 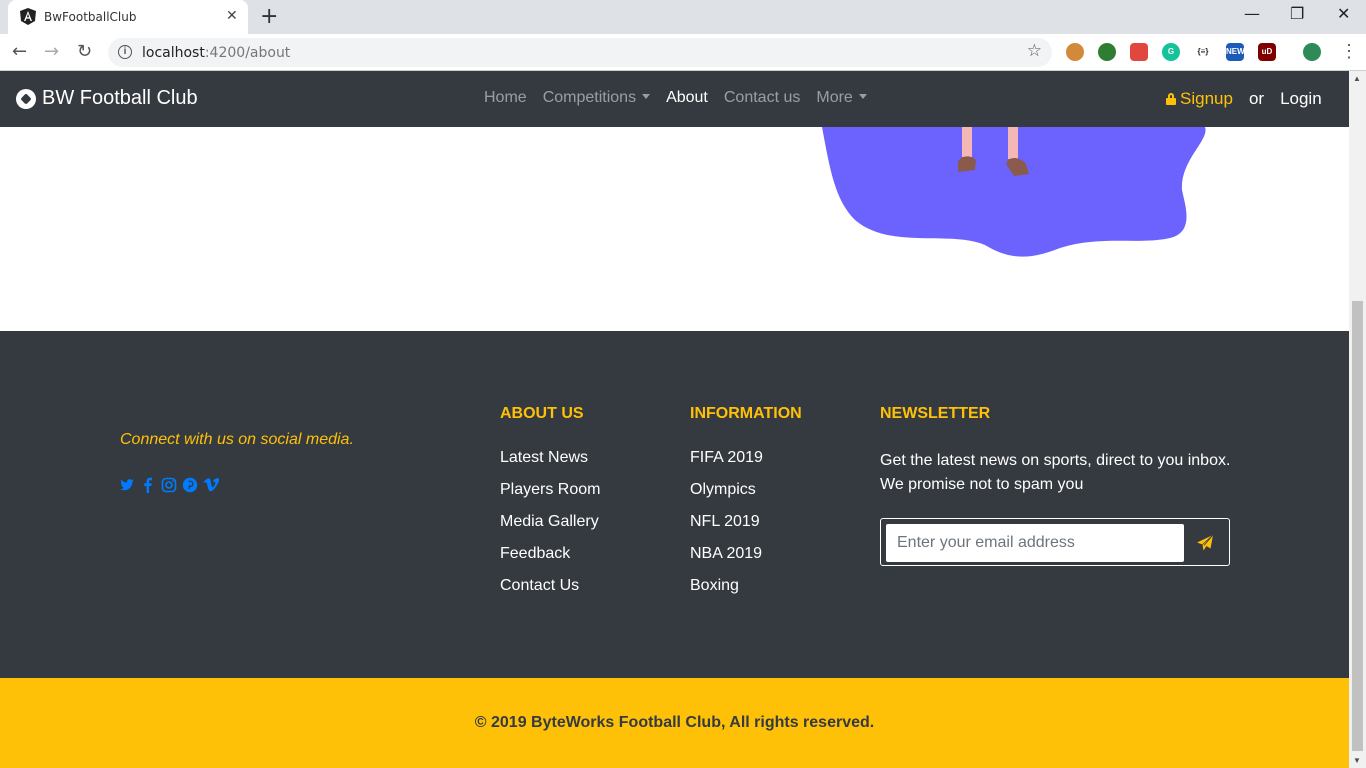 What do you see at coordinates (1256, 98) in the screenshot?
I see `or-text: or` at bounding box center [1256, 98].